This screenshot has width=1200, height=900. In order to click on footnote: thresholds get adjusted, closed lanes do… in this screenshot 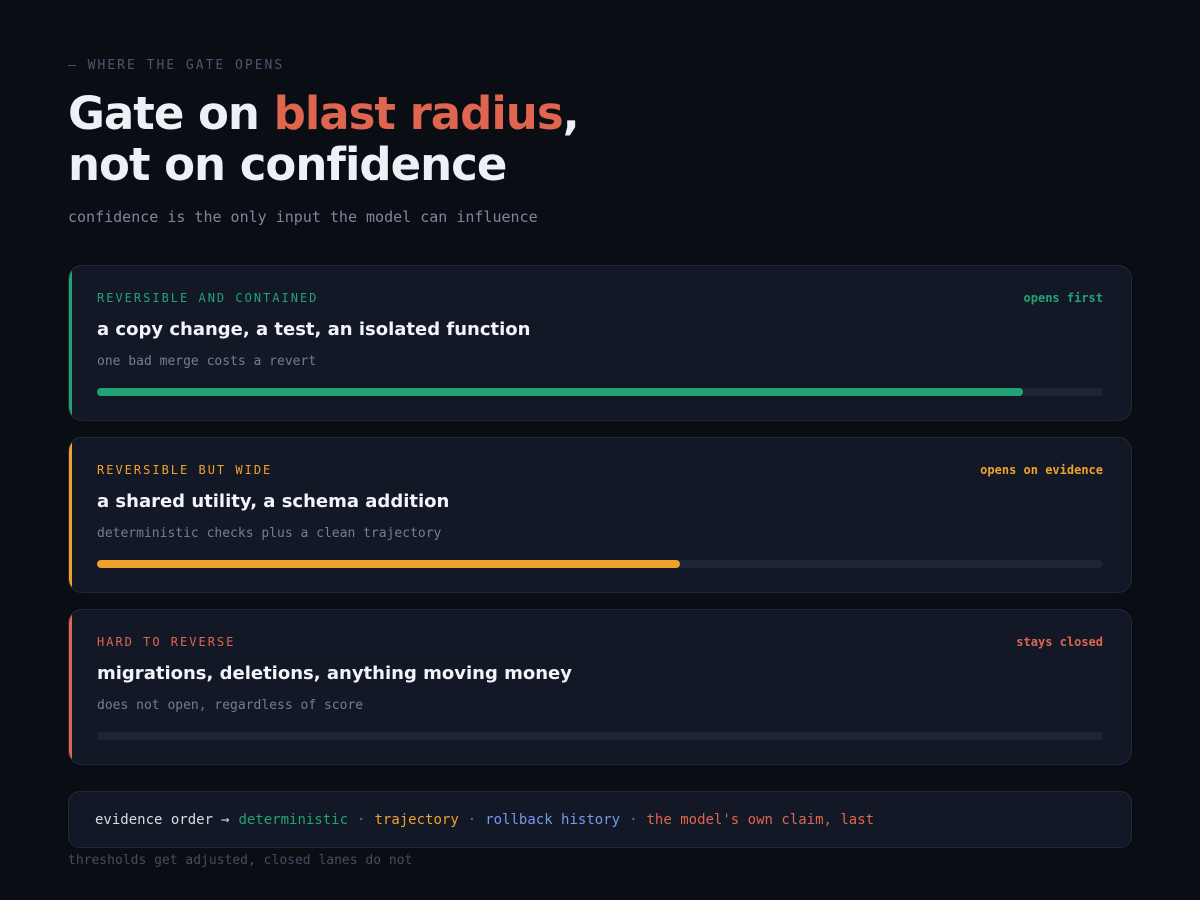, I will do `click(240, 860)`.